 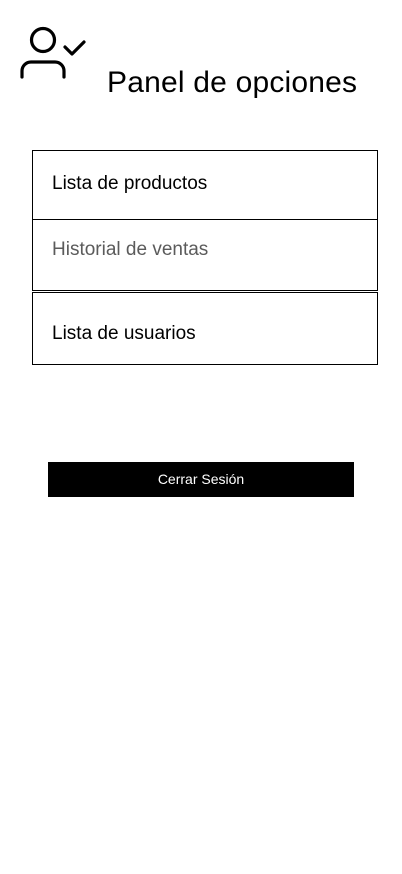 What do you see at coordinates (130, 183) in the screenshot?
I see `menu-item-label: Lista de productos` at bounding box center [130, 183].